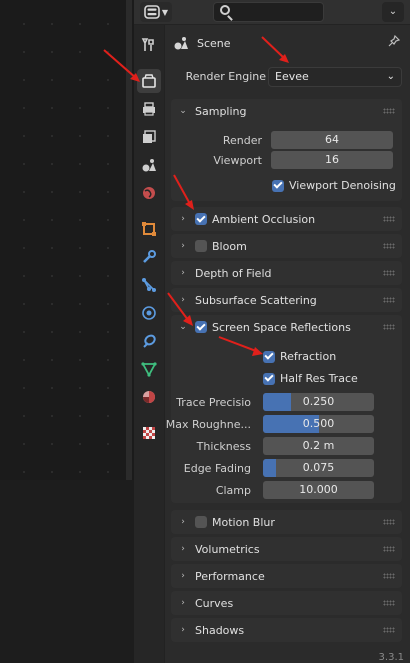  What do you see at coordinates (149, 109) in the screenshot?
I see `tab-output` at bounding box center [149, 109].